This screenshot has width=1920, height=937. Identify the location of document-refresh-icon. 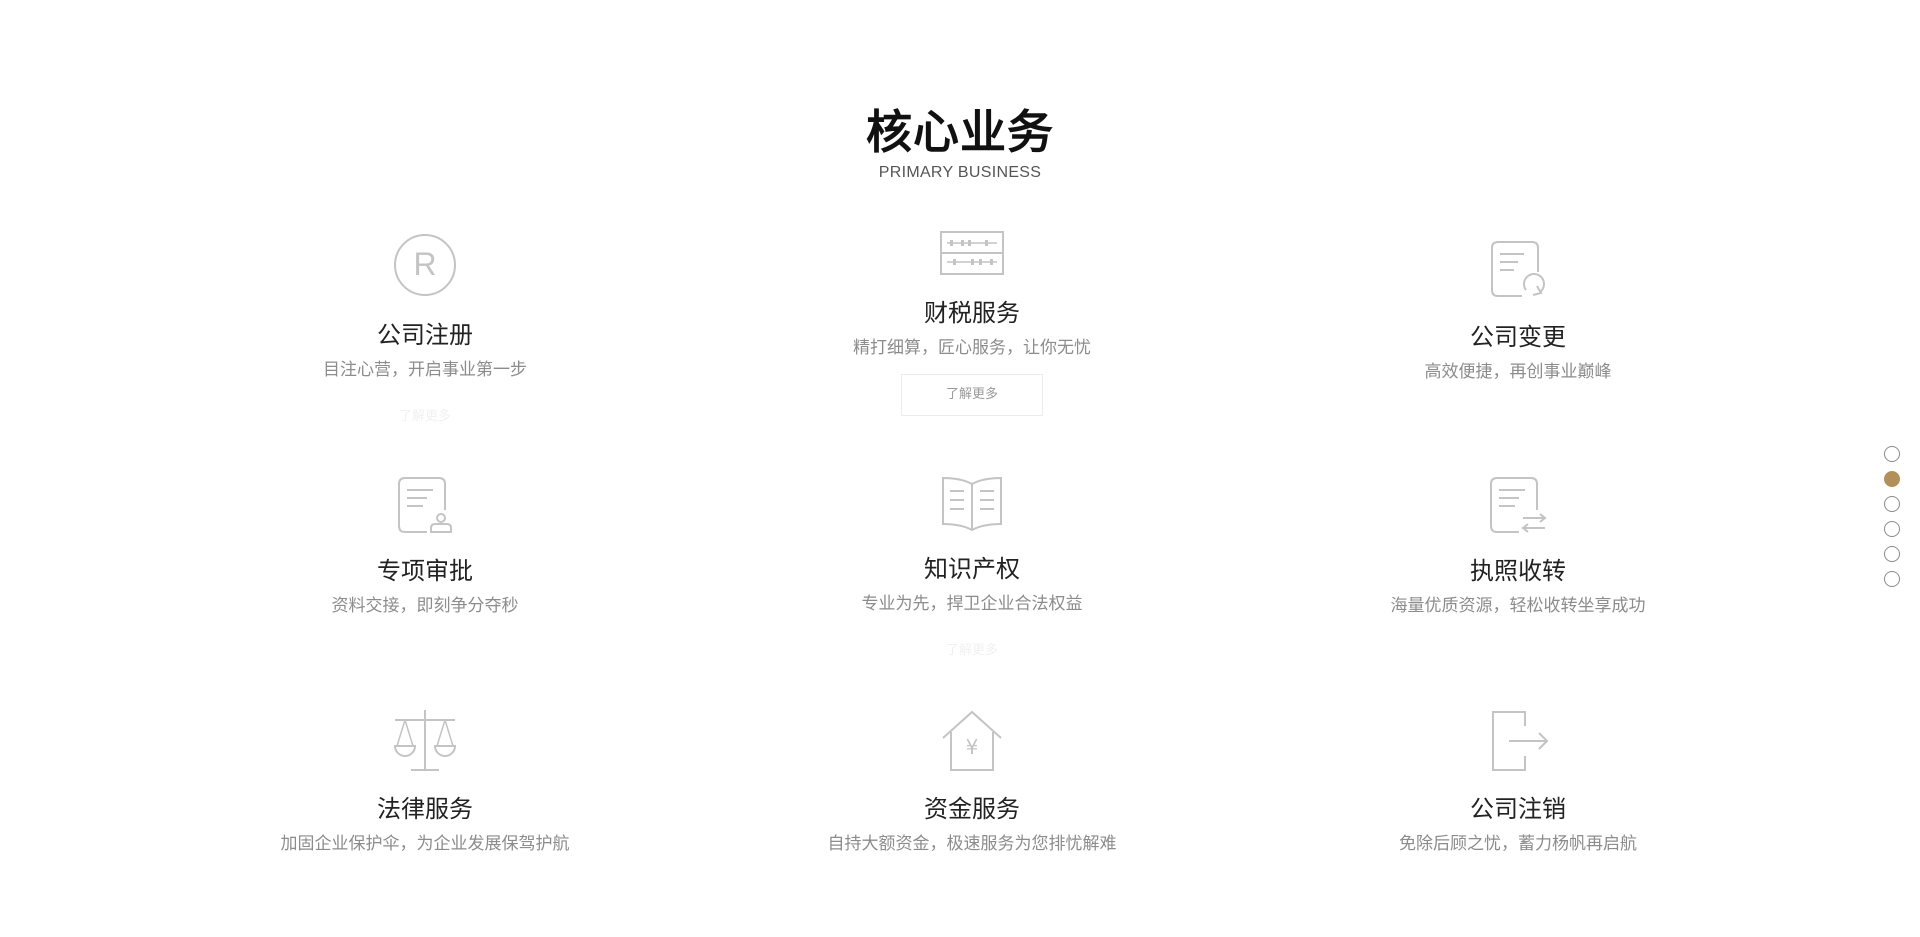
(1518, 270).